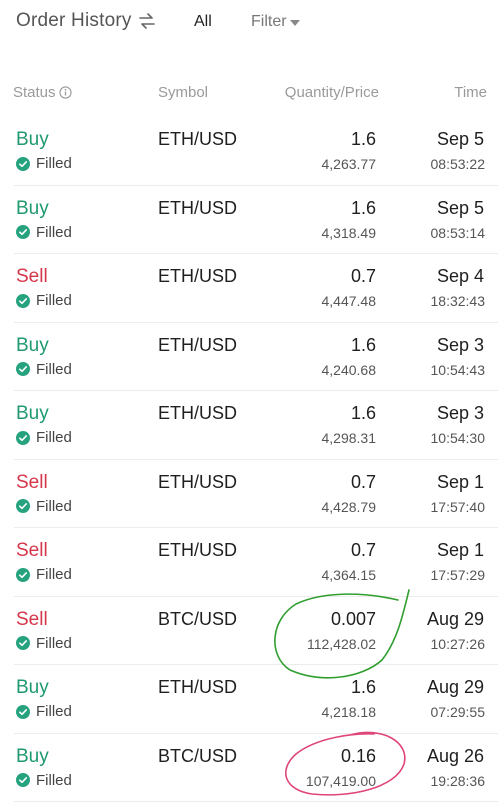 This screenshot has height=802, width=498. I want to click on order-price: 112,428.02, so click(341, 644).